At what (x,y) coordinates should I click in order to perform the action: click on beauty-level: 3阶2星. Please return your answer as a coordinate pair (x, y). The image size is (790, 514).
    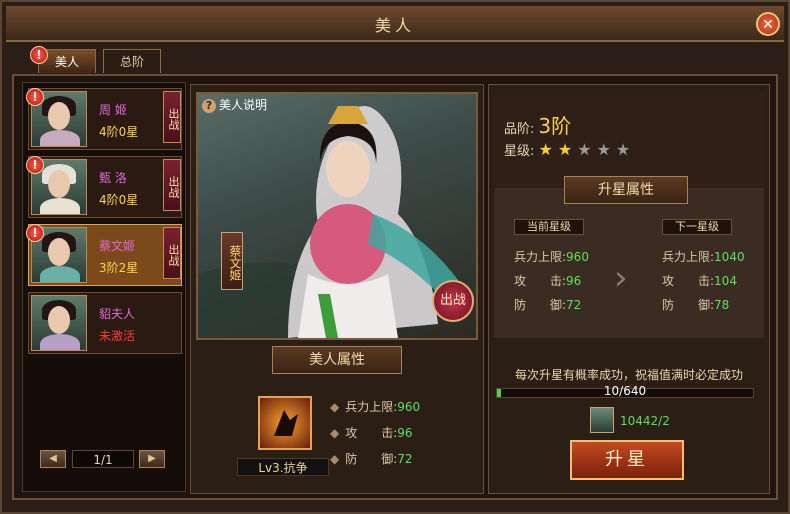
    Looking at the image, I should click on (119, 268).